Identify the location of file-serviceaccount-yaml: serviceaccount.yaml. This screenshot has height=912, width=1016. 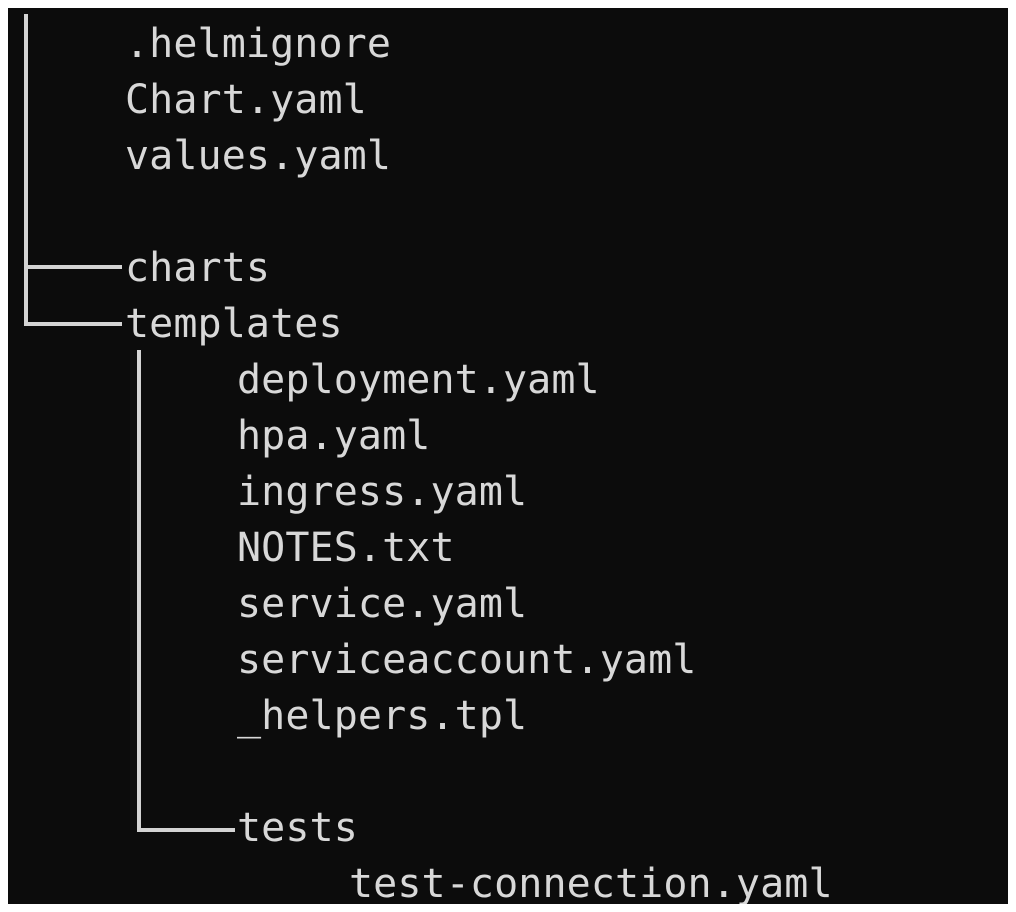
(466, 660).